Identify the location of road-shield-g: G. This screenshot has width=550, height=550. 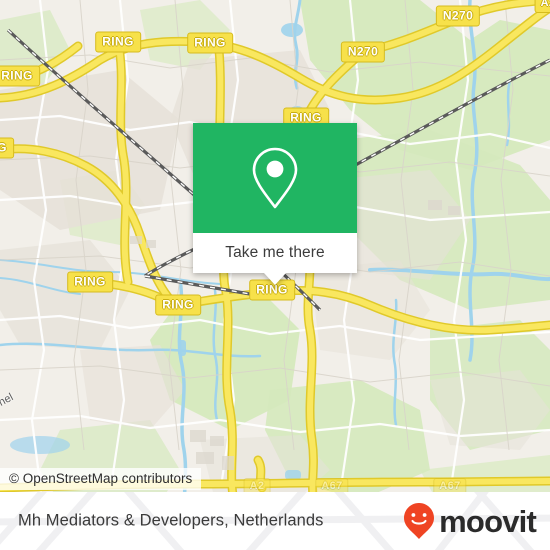
(7, 148).